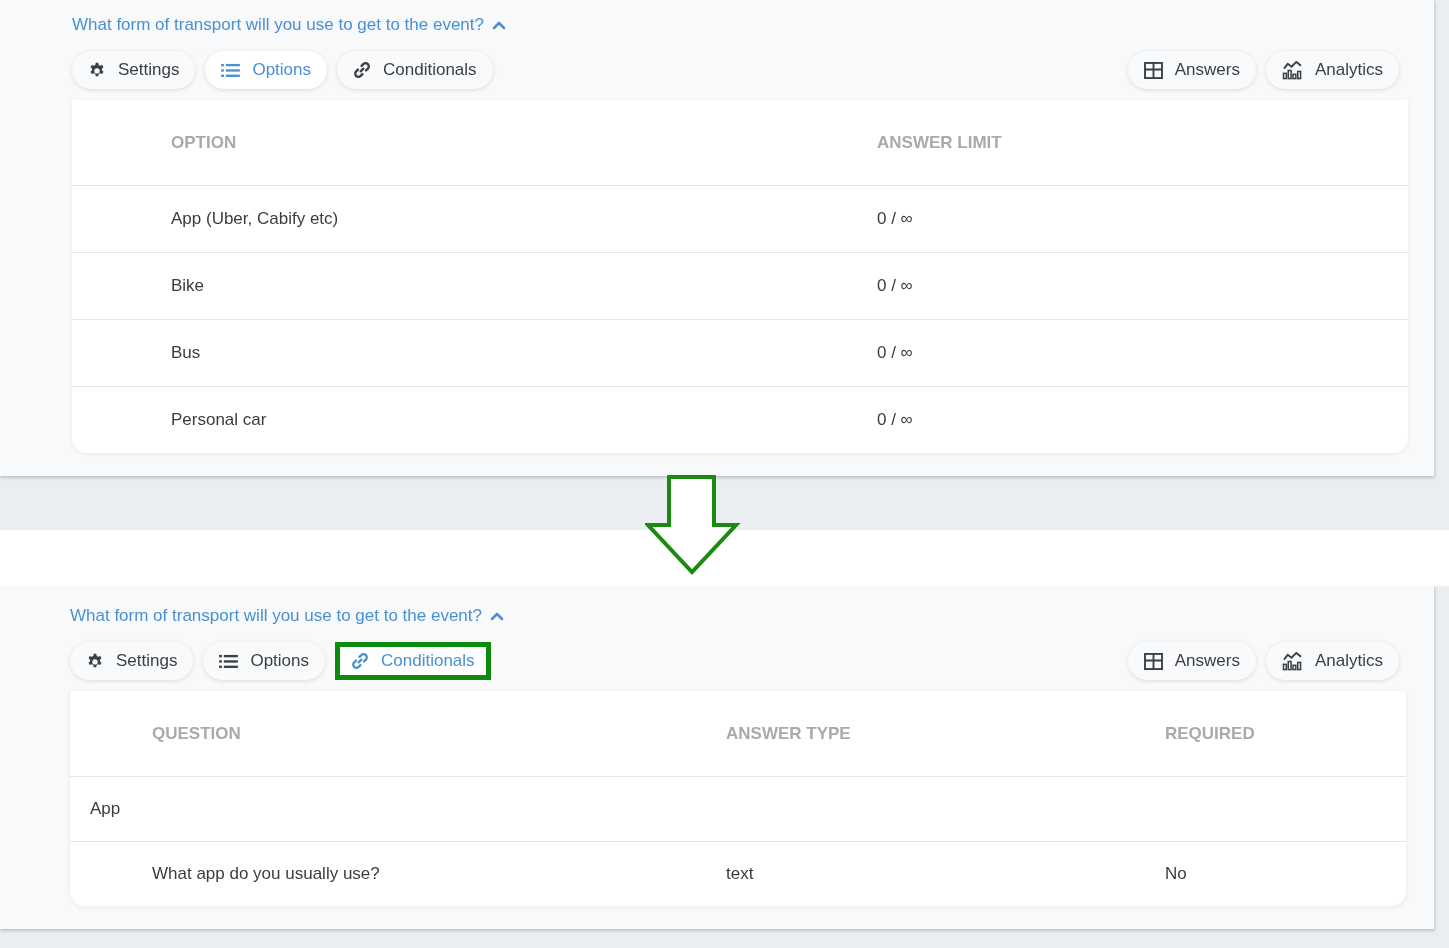  Describe the element at coordinates (188, 286) in the screenshot. I see `table-cell-text: Bike` at that location.